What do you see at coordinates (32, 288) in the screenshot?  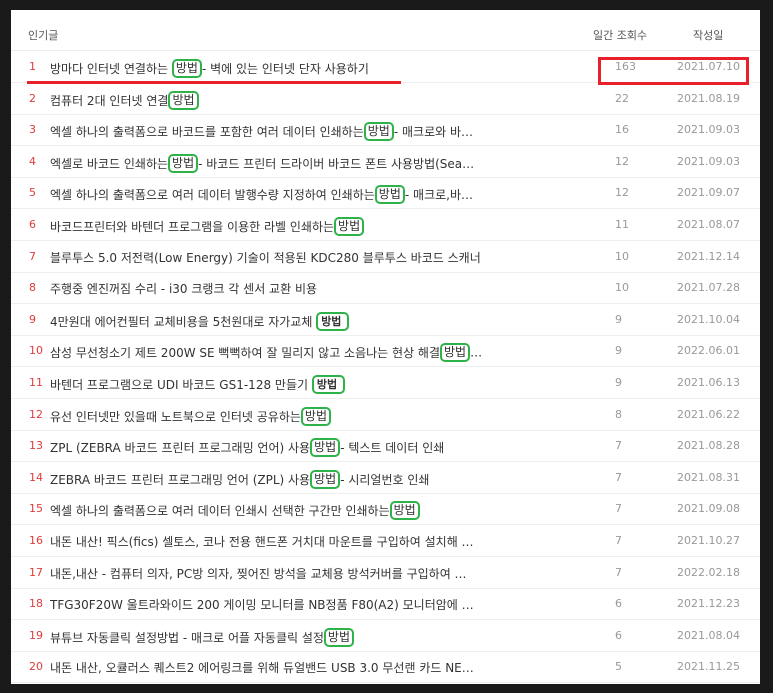 I see `post-rank: 8` at bounding box center [32, 288].